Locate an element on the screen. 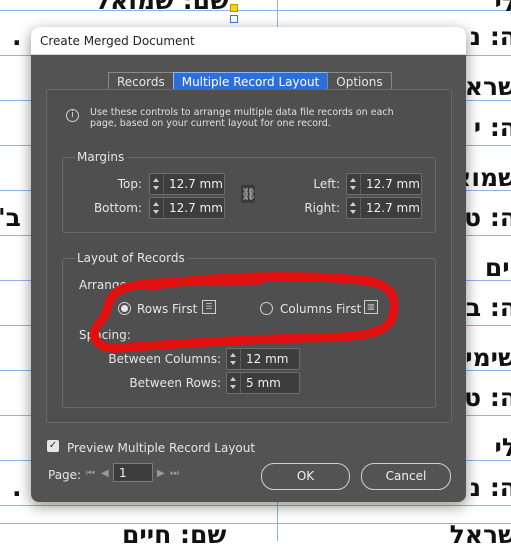 Image resolution: width=511 pixels, height=549 pixels. between-rows-field: 5 mm is located at coordinates (263, 383).